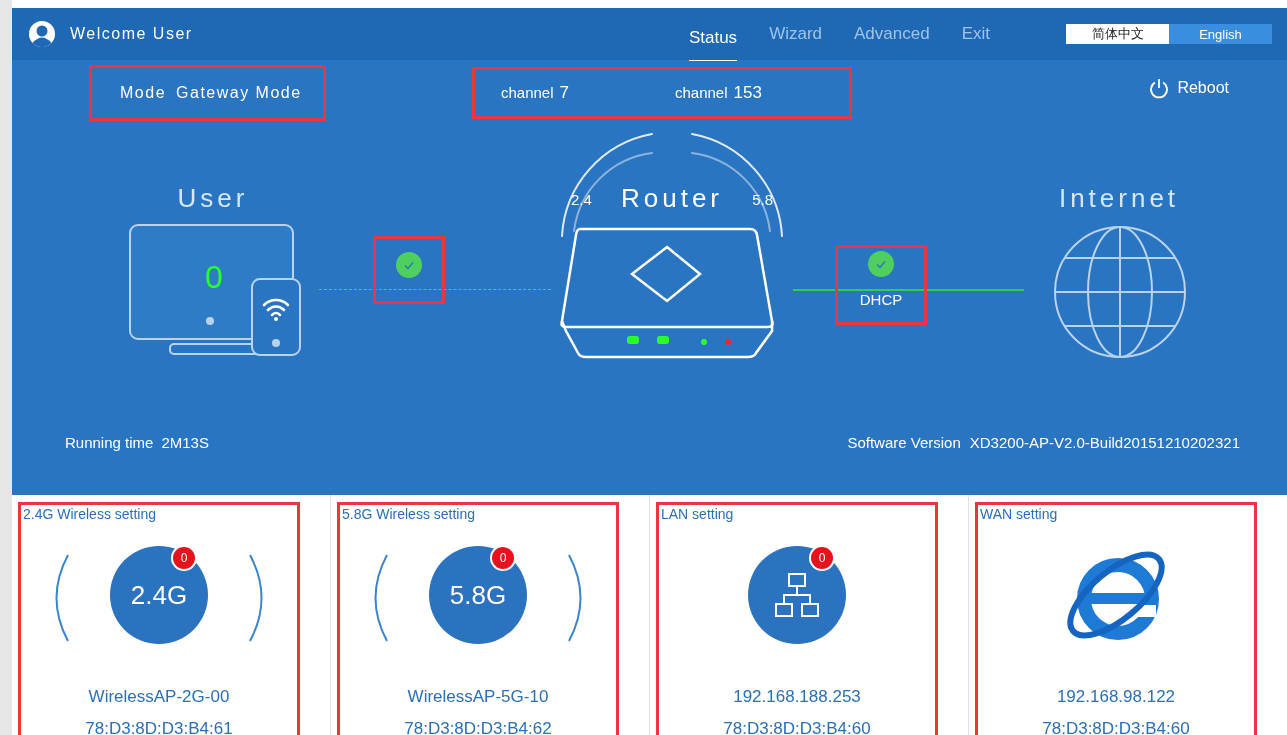  I want to click on band-label: 5.8, so click(762, 199).